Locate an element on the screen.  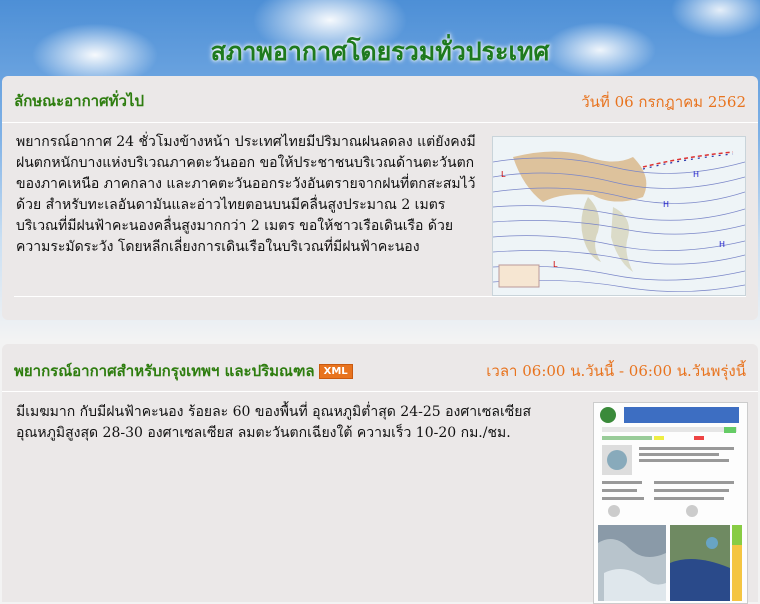
page-title: สภาพอากาศโดยรวมทั่วประเทศ is located at coordinates (380, 51).